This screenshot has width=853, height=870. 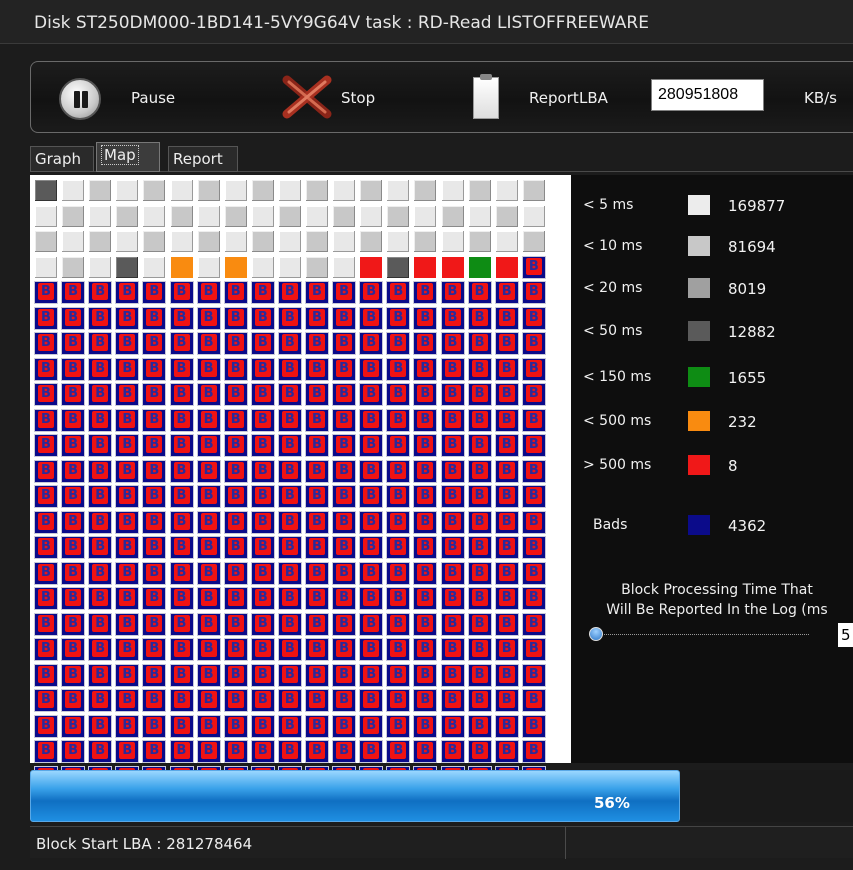 What do you see at coordinates (752, 332) in the screenshot?
I see `legend-count: 12882` at bounding box center [752, 332].